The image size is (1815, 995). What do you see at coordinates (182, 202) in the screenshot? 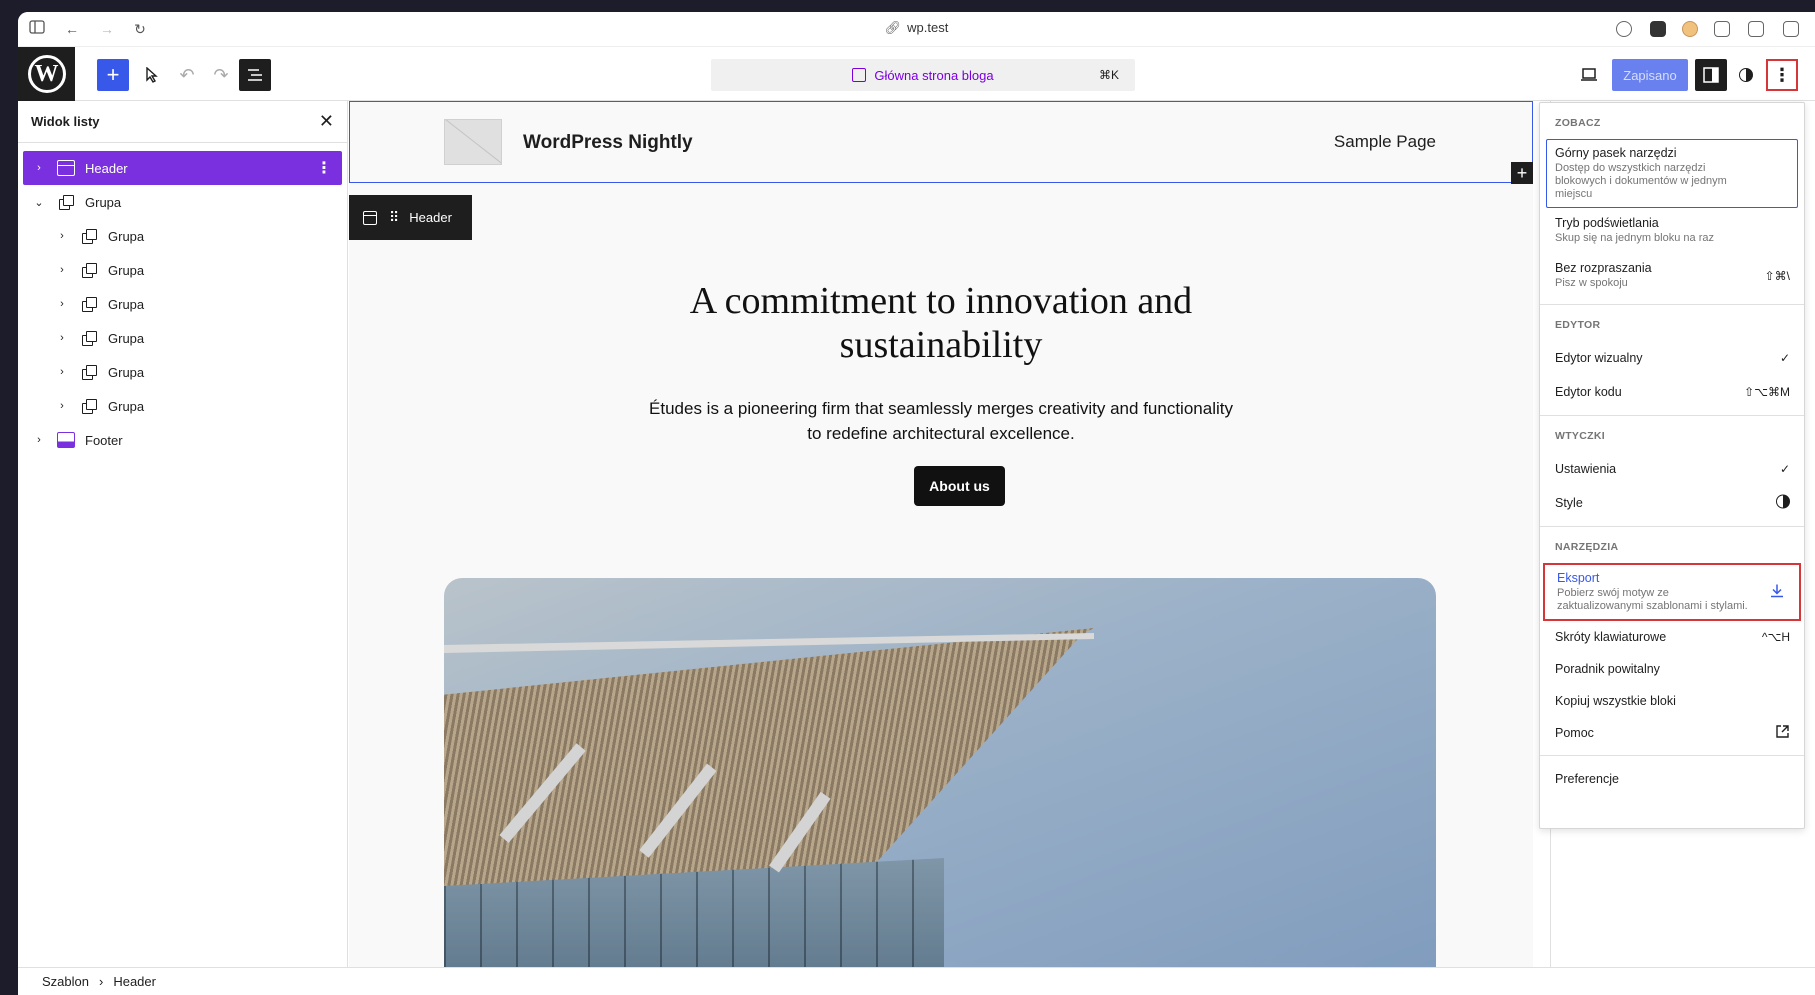
I see `tree-item-group: ⌄ Grupa` at bounding box center [182, 202].